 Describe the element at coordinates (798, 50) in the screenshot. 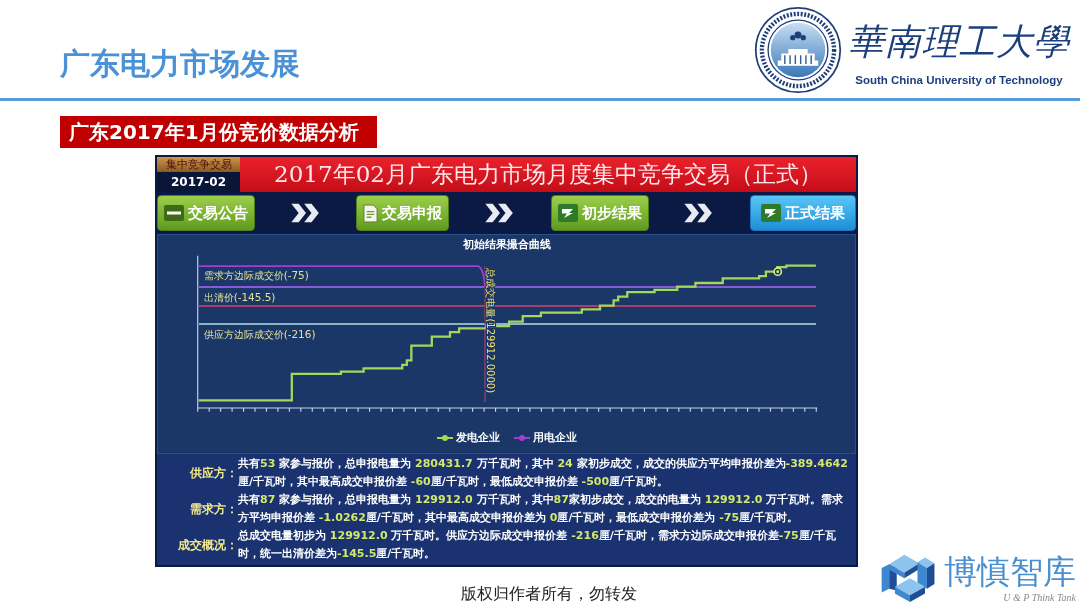

I see `university-seal-icon` at that location.